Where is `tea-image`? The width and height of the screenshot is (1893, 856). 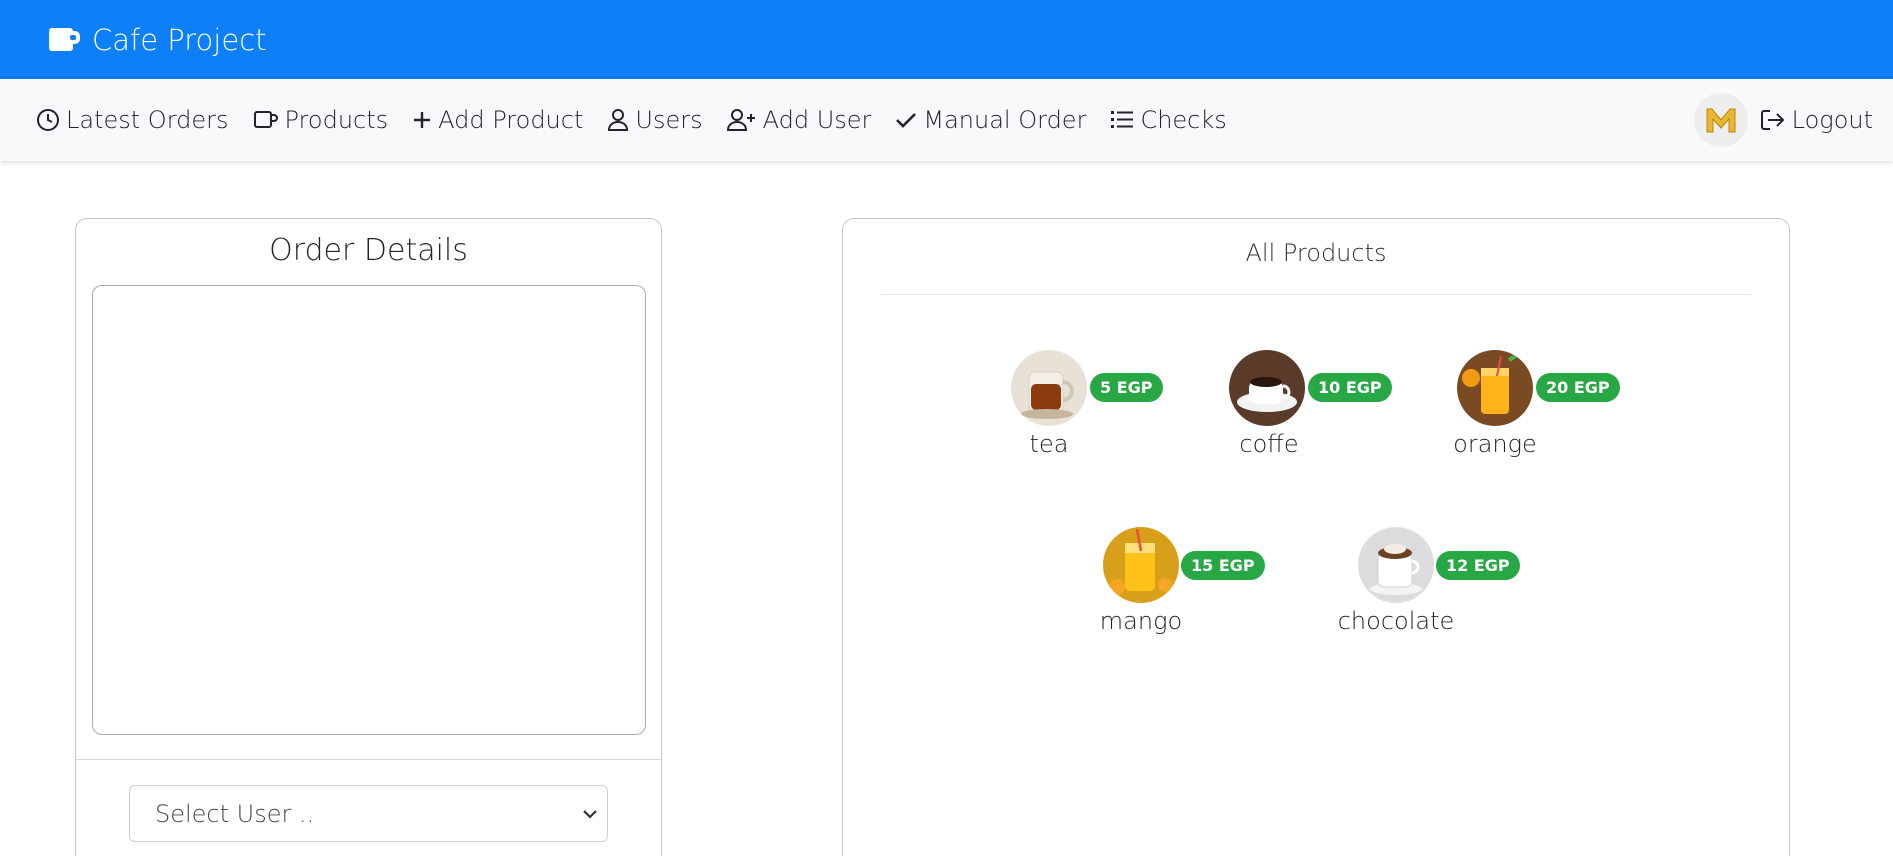 tea-image is located at coordinates (1049, 388).